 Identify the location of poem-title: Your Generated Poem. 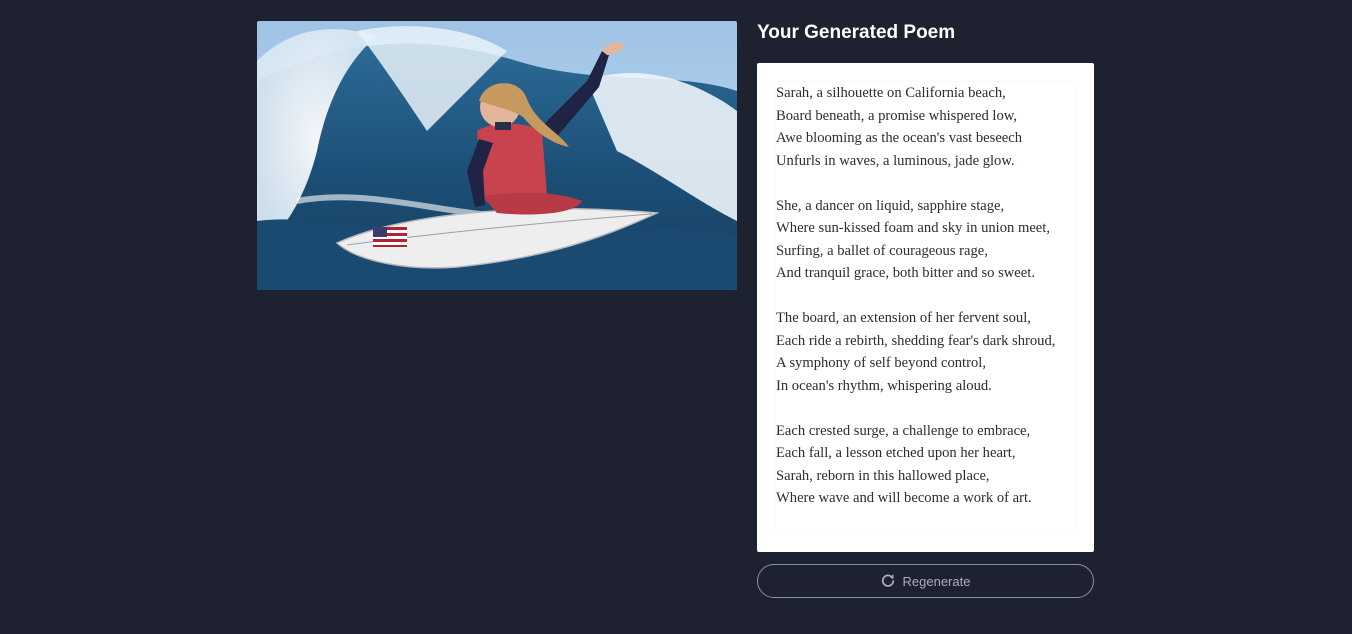
(856, 32).